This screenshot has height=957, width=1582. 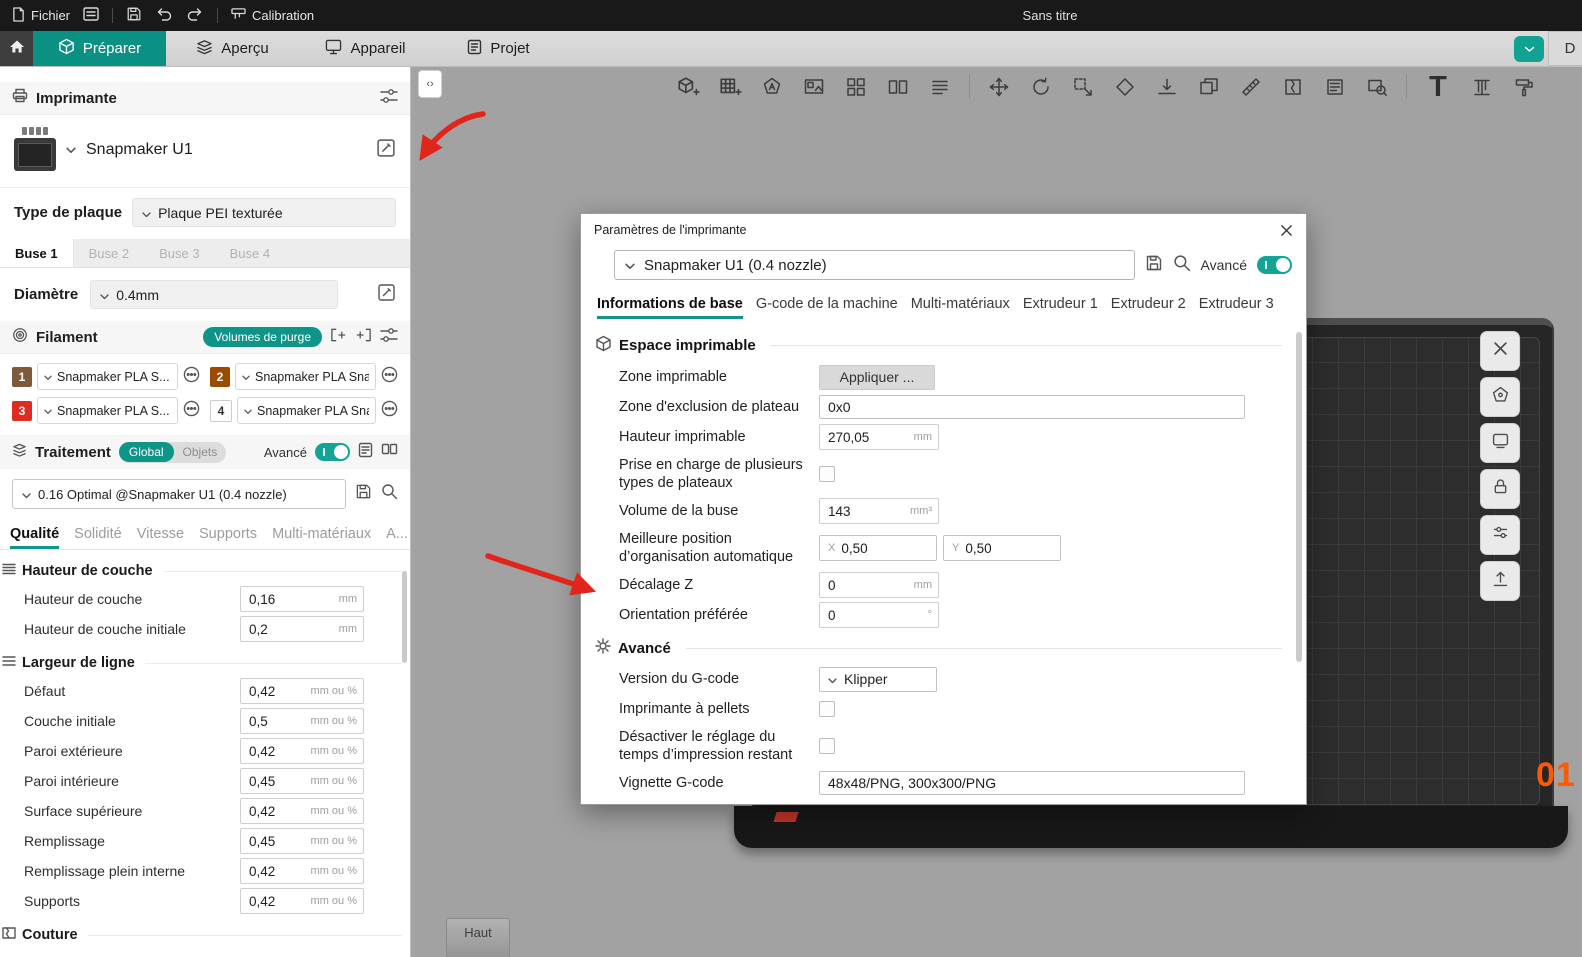 I want to click on view-cube-top-face: Haut, so click(x=478, y=937).